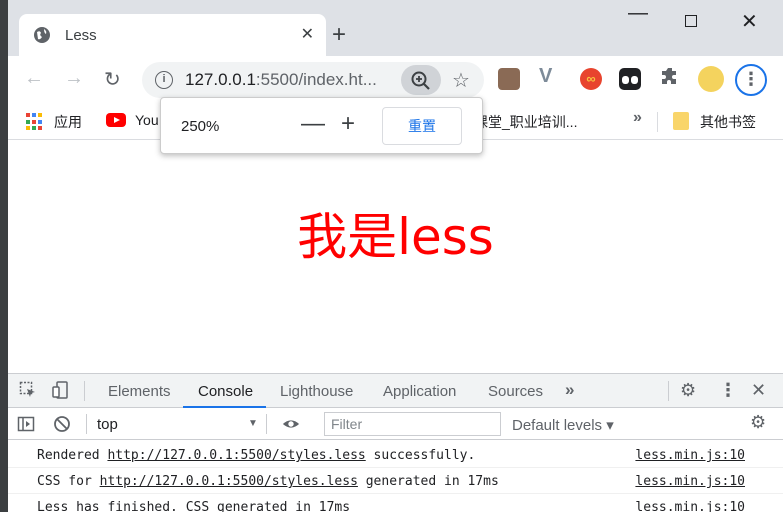 This screenshot has height=512, width=783. What do you see at coordinates (758, 422) in the screenshot?
I see `console-settings-gear-icon: ⚙` at bounding box center [758, 422].